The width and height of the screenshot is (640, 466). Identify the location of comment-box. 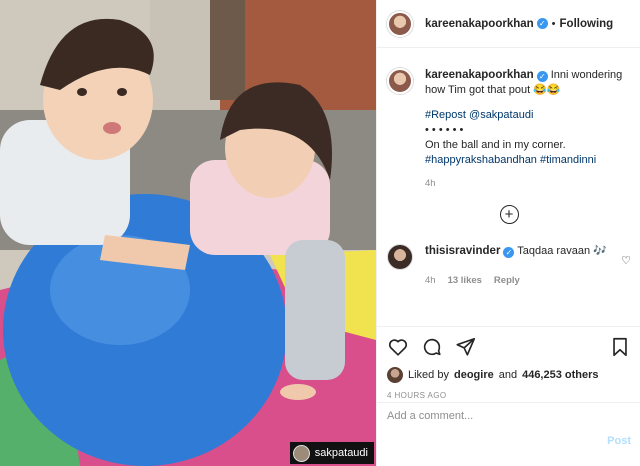
(508, 415).